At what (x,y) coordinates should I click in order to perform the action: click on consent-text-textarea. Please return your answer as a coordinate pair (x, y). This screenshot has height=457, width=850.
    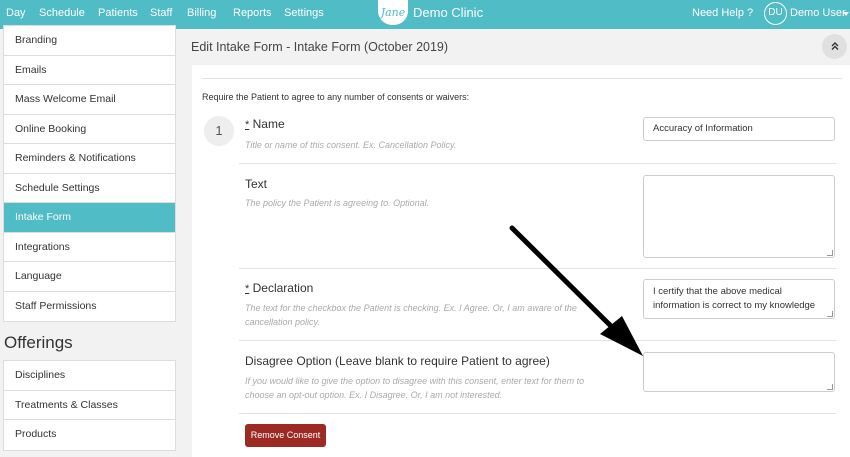
    Looking at the image, I should click on (739, 216).